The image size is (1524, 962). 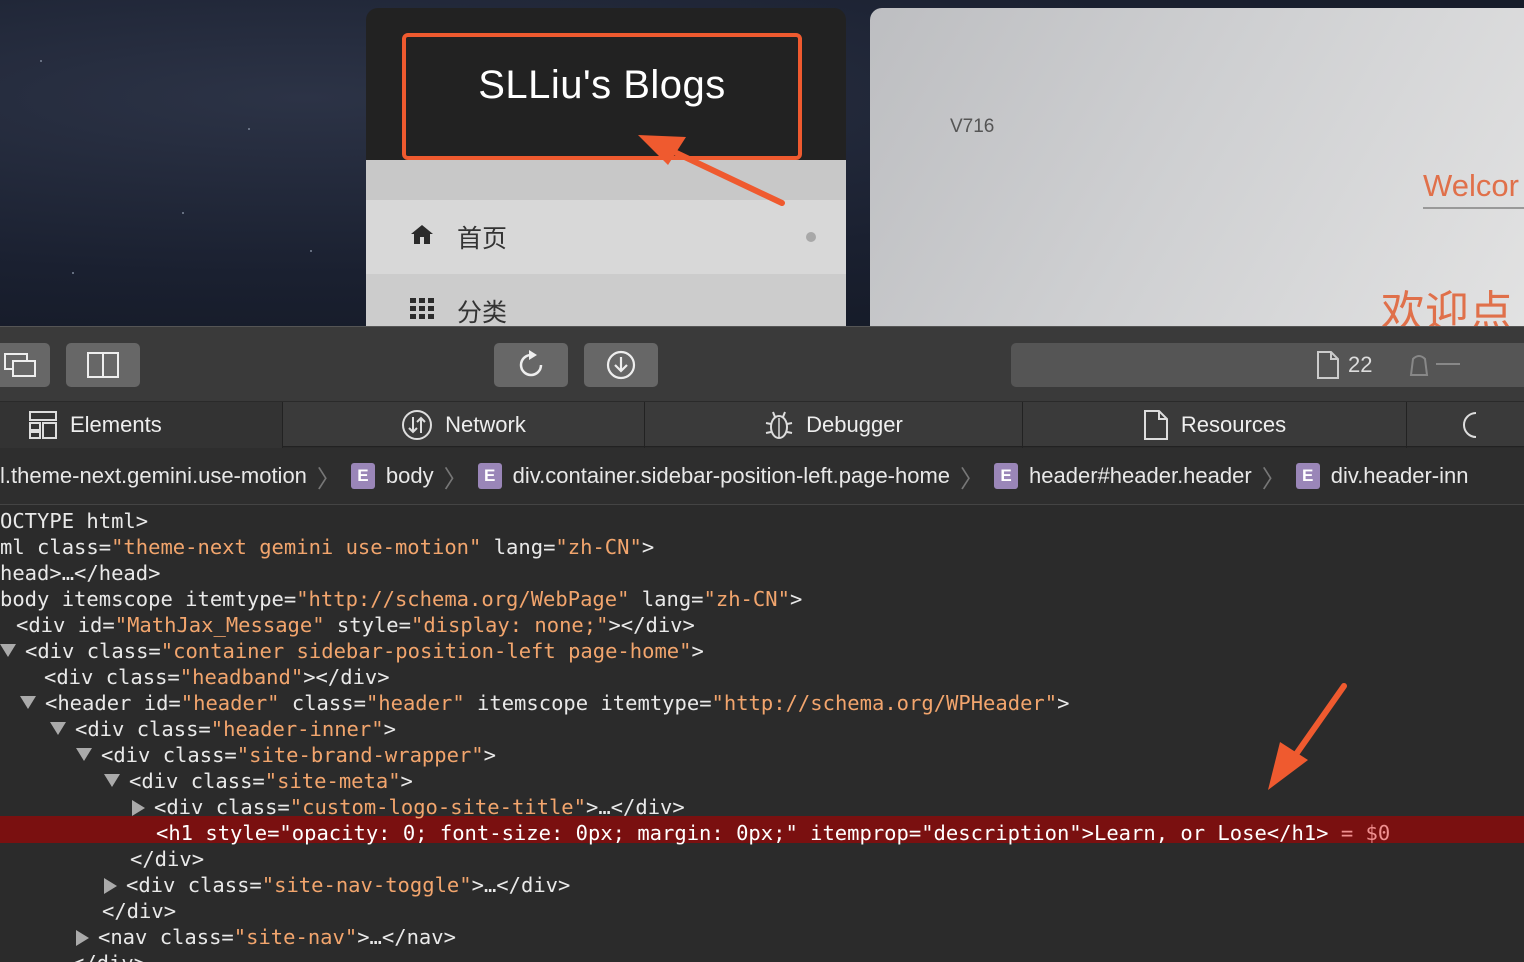 What do you see at coordinates (80, 573) in the screenshot?
I see `dom-node: head>…</head>` at bounding box center [80, 573].